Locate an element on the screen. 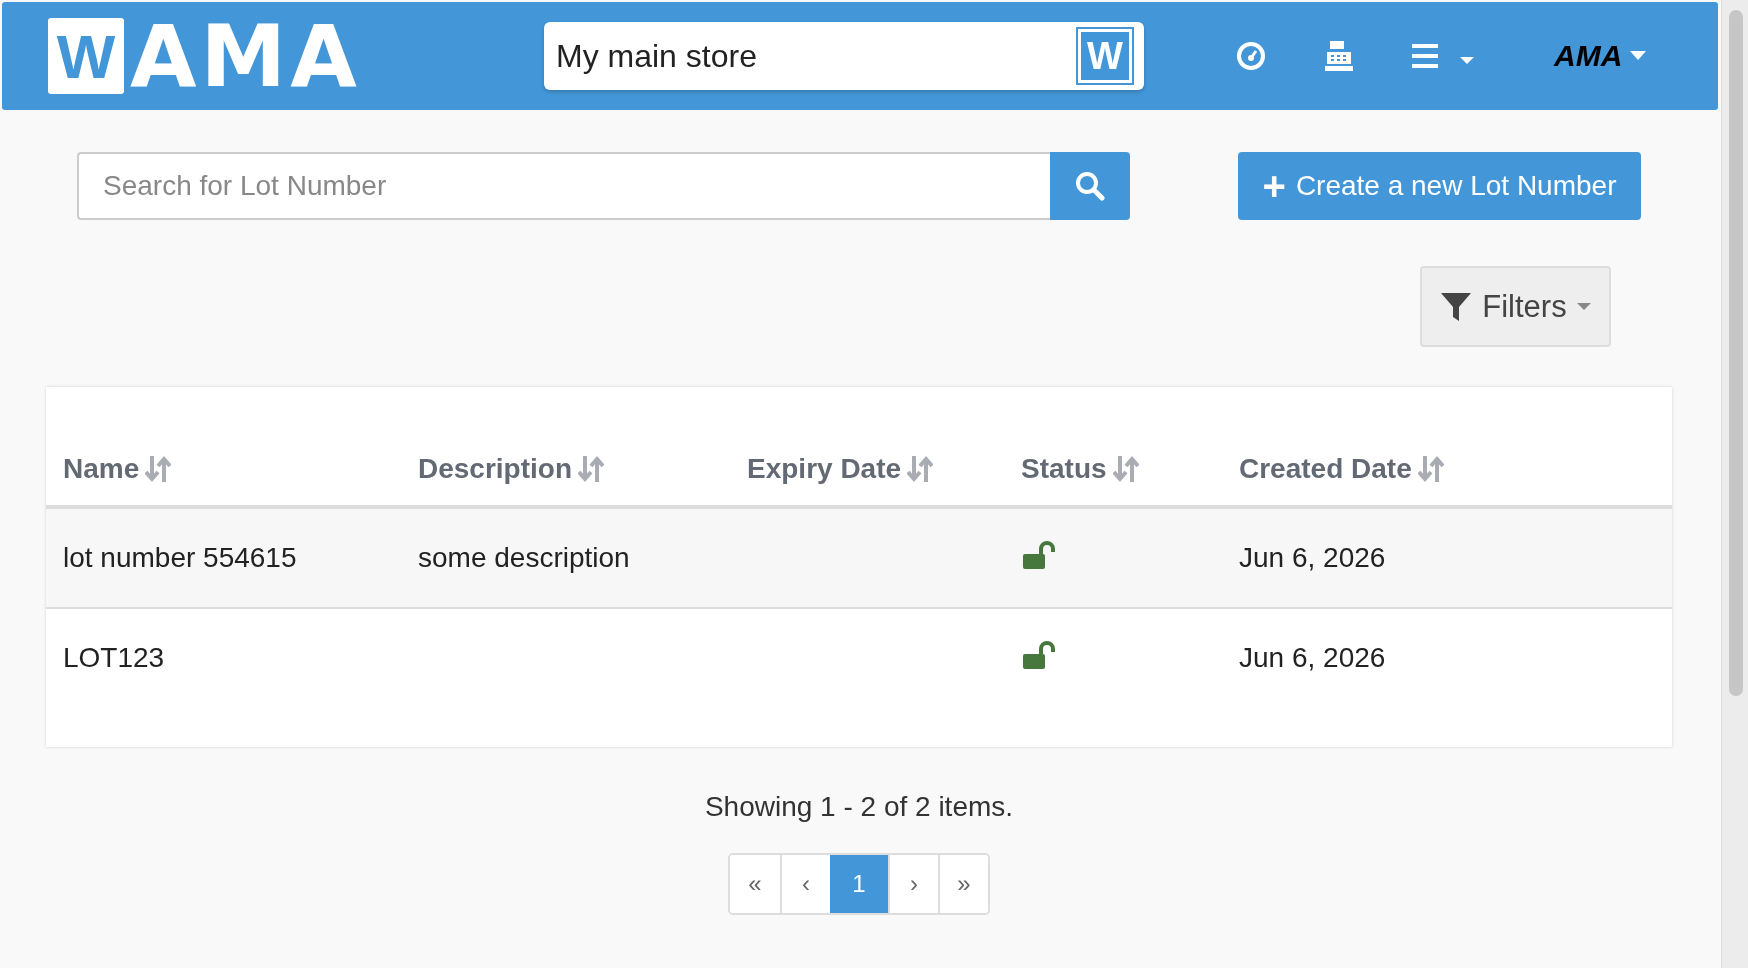 Image resolution: width=1748 pixels, height=968 pixels. table-cell: LOT123 is located at coordinates (114, 657).